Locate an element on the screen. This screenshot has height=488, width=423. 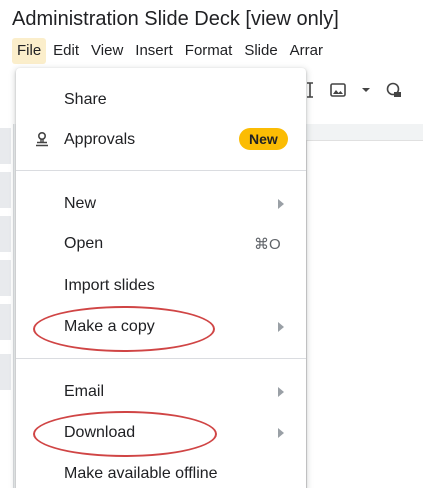
menu-item-import-slides: Import slides is located at coordinates (161, 286).